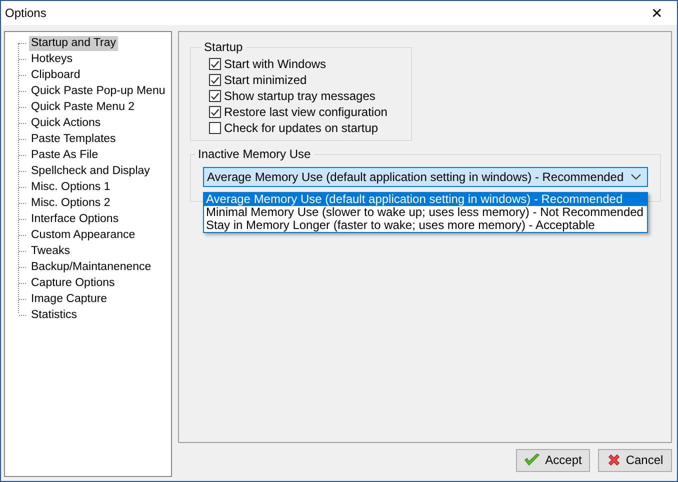 The image size is (678, 482). What do you see at coordinates (50, 251) in the screenshot?
I see `tree-item: Tweaks` at bounding box center [50, 251].